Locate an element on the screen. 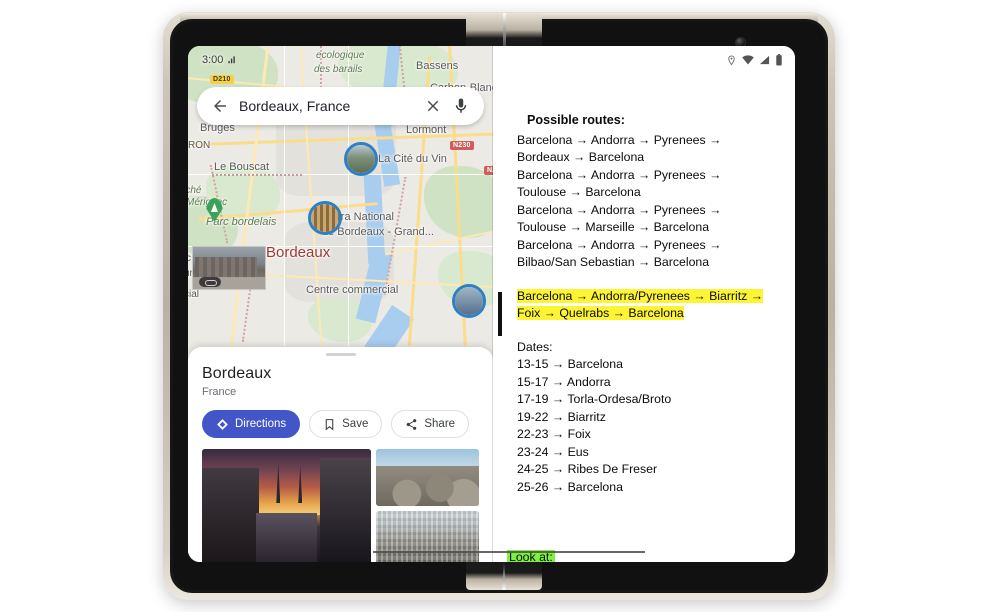 This screenshot has height=612, width=997. map-label: Lormont is located at coordinates (426, 130).